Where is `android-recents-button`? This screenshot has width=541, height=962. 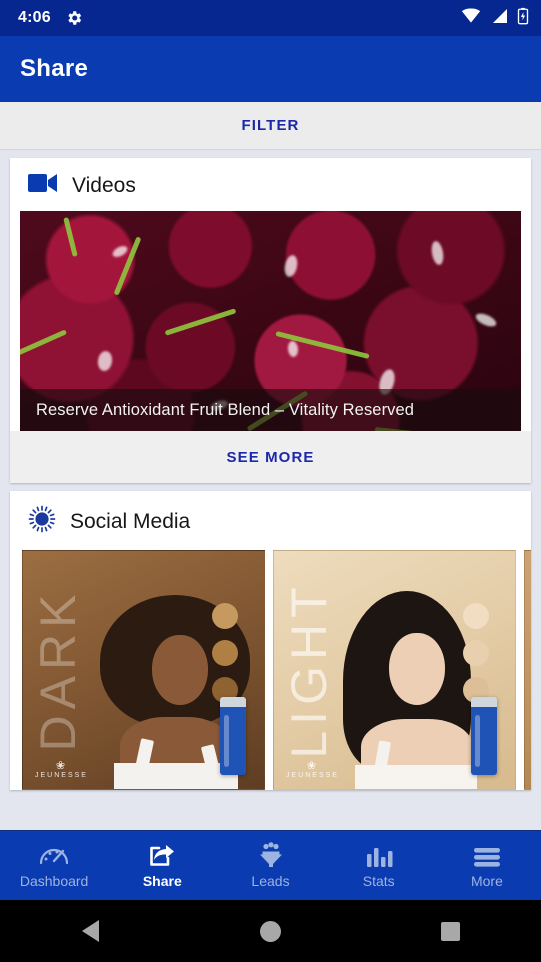
android-recents-button is located at coordinates (451, 931).